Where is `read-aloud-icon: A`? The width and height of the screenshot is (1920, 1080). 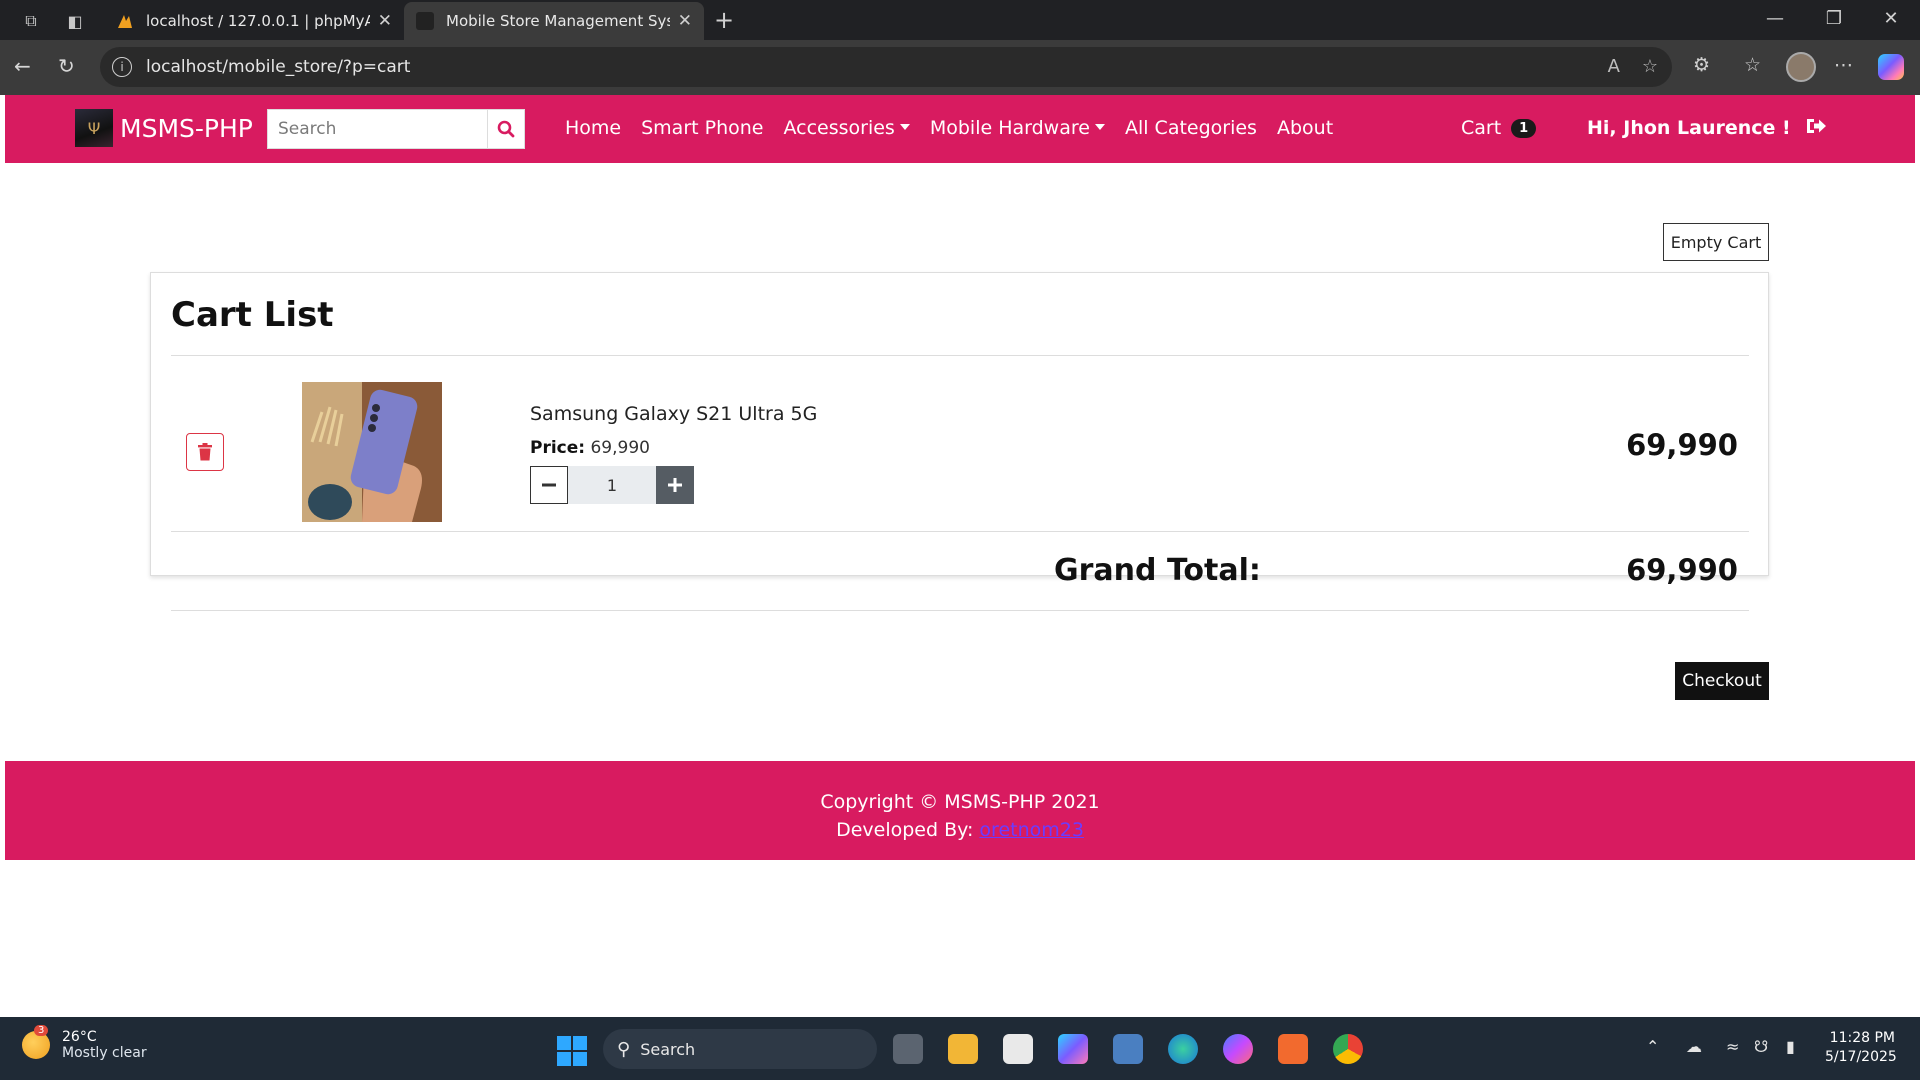 read-aloud-icon: A is located at coordinates (1614, 66).